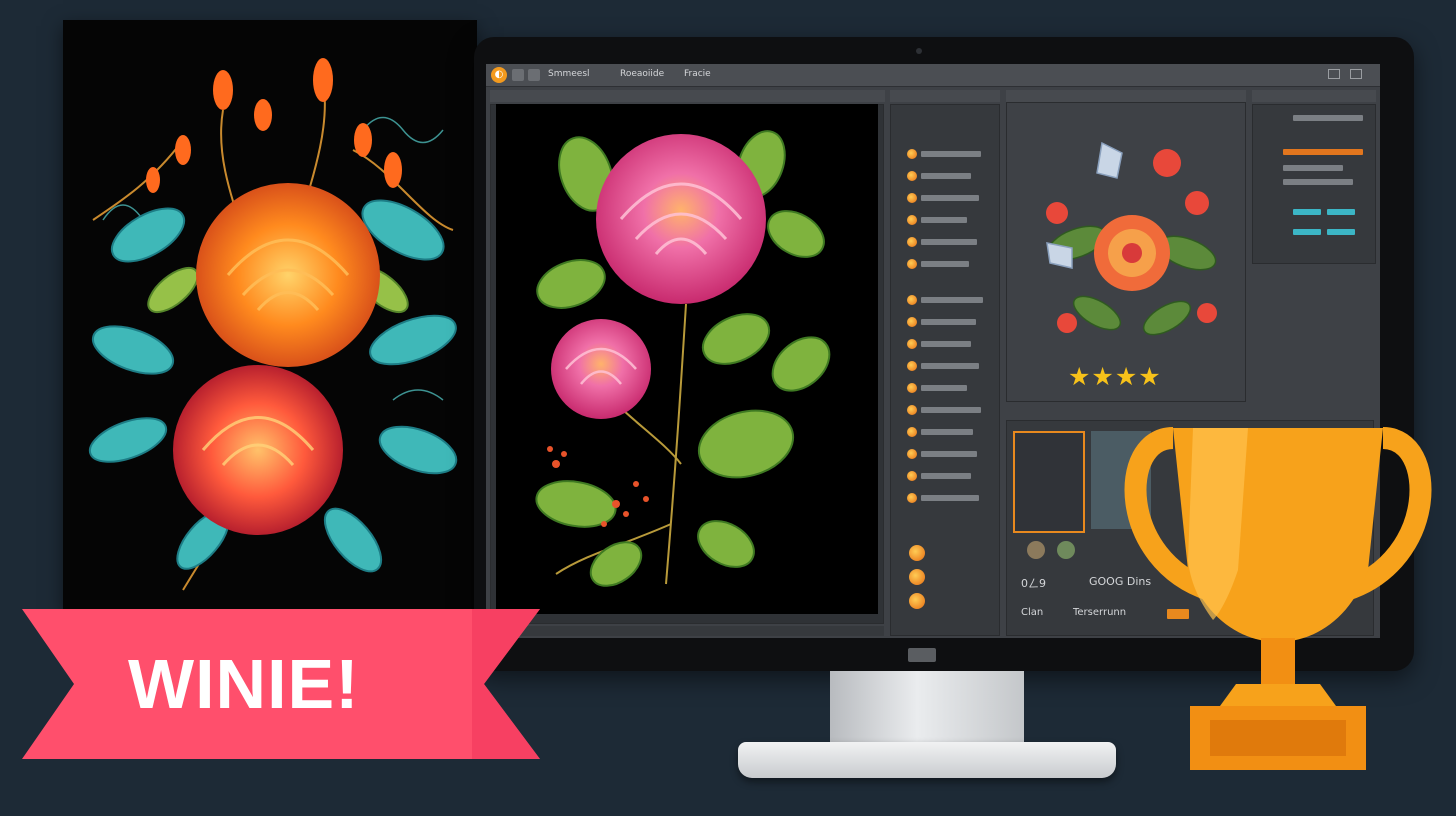  I want to click on status-fragment-2: Clan, so click(1032, 612).